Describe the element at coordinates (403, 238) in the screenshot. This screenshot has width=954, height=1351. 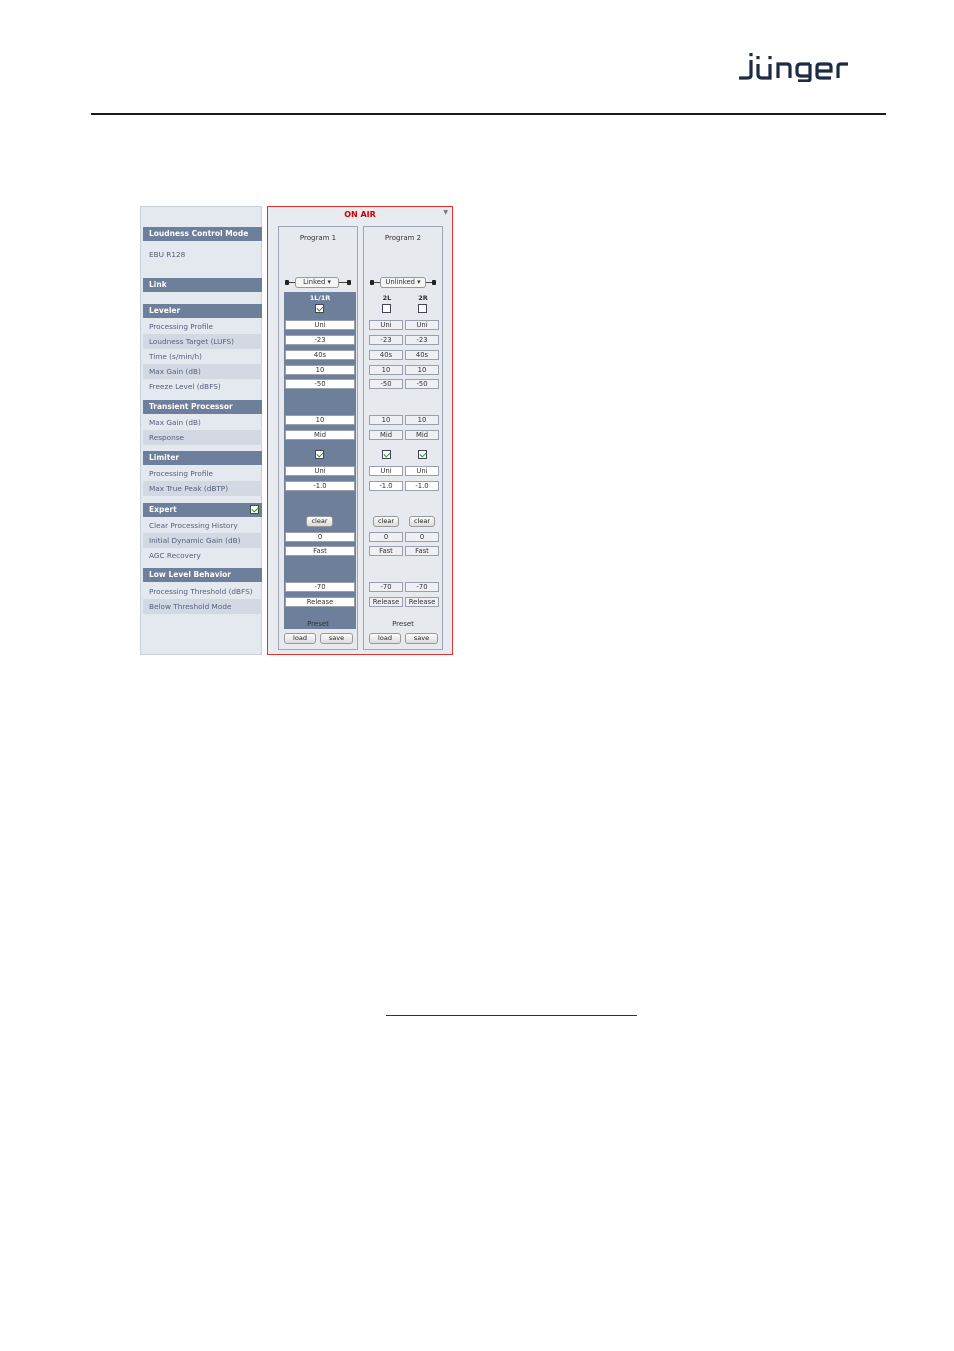
I see `program-2-title: Program 2` at that location.